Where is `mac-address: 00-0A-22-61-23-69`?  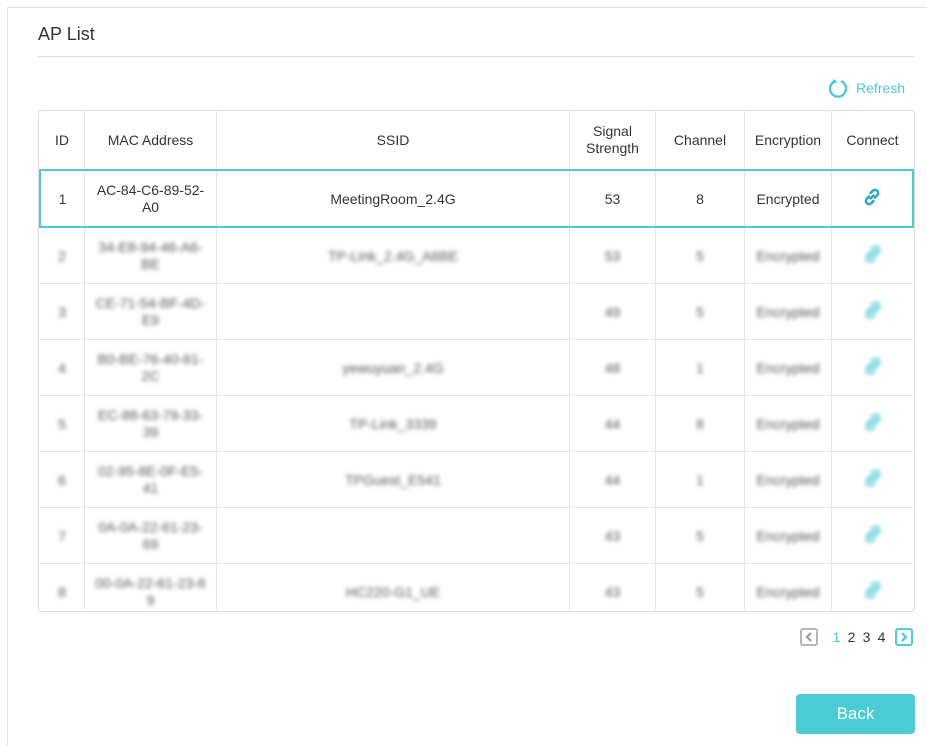 mac-address: 00-0A-22-61-23-69 is located at coordinates (150, 591).